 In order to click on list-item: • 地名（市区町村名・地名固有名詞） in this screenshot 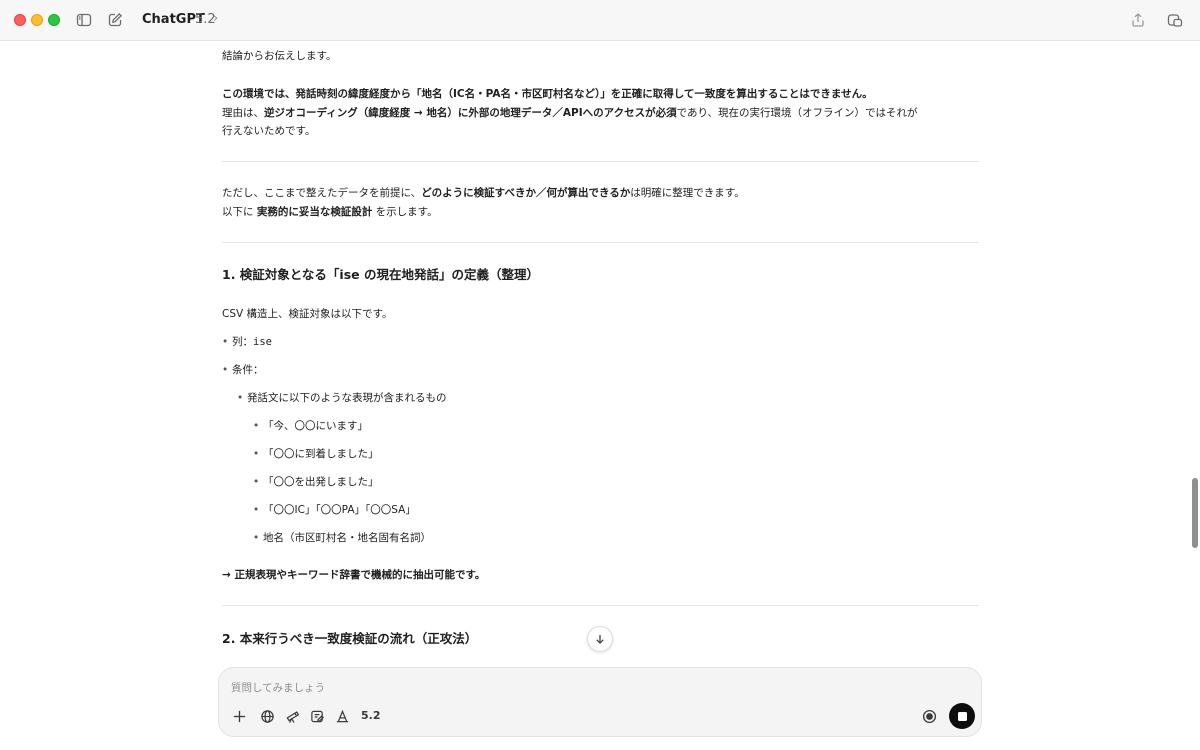, I will do `click(342, 538)`.